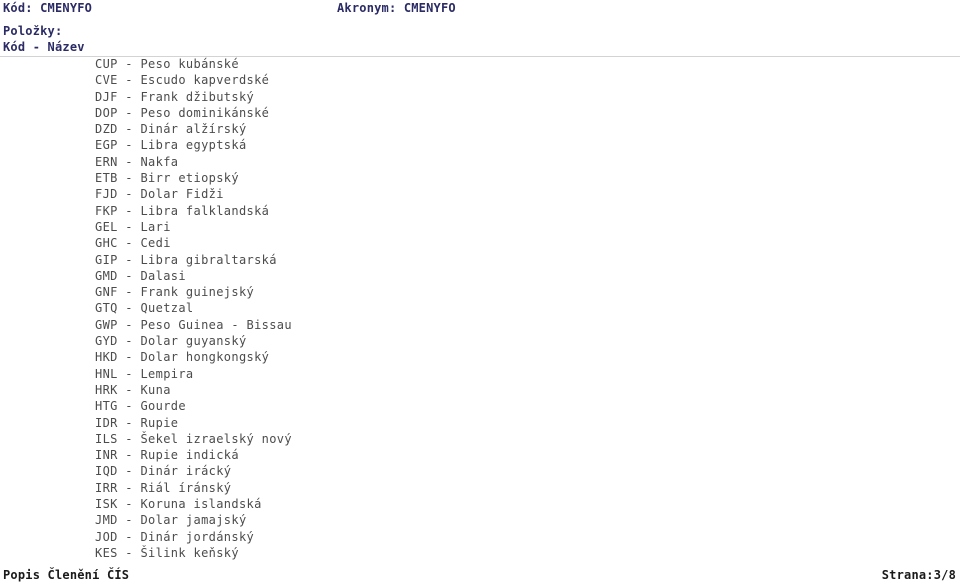 The width and height of the screenshot is (960, 588). Describe the element at coordinates (163, 406) in the screenshot. I see `item-name: Gourde` at that location.